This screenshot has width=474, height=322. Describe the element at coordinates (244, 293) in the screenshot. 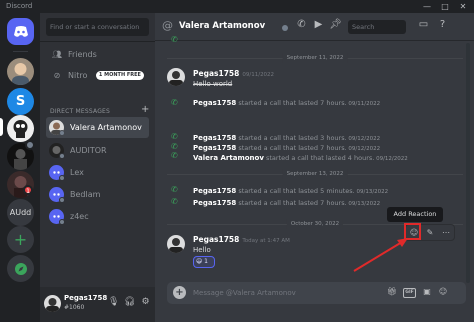

I see `message-input: Message @Valera Artamonov` at that location.